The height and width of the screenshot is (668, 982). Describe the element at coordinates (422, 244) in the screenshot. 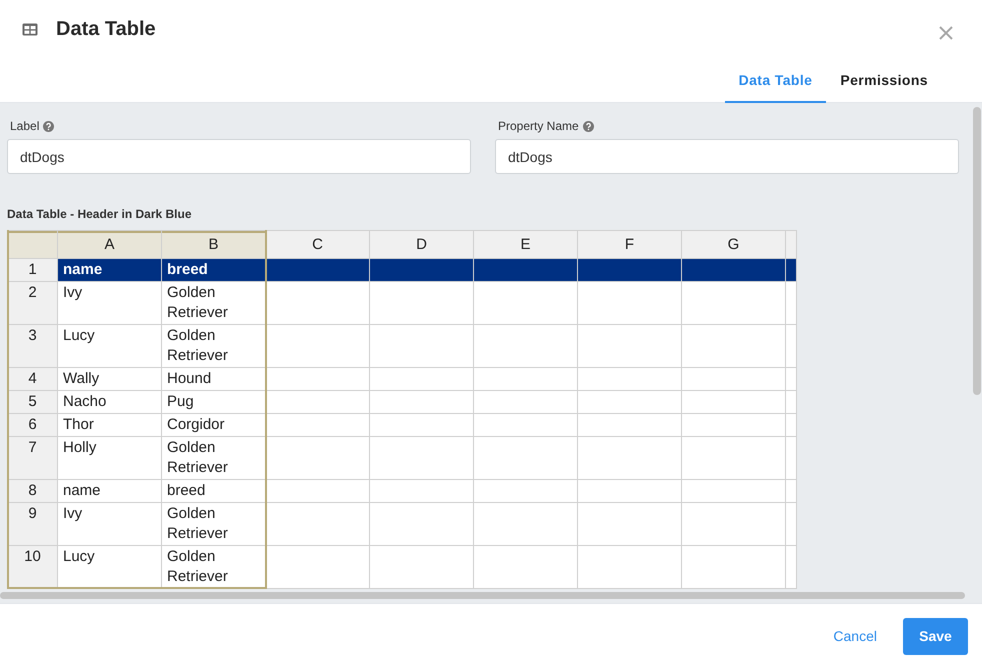

I see `column-header: D` at that location.